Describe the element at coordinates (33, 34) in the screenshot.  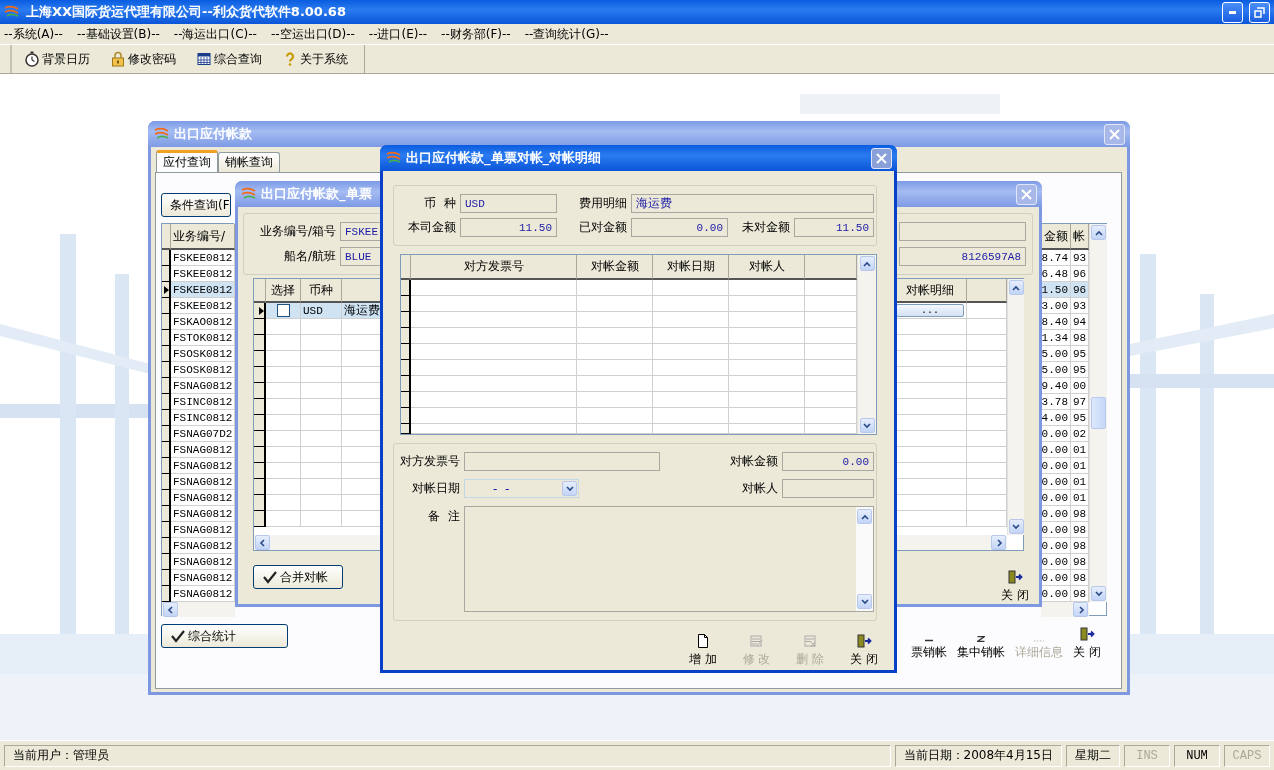
I see `menu-item: --系统(A)--` at that location.